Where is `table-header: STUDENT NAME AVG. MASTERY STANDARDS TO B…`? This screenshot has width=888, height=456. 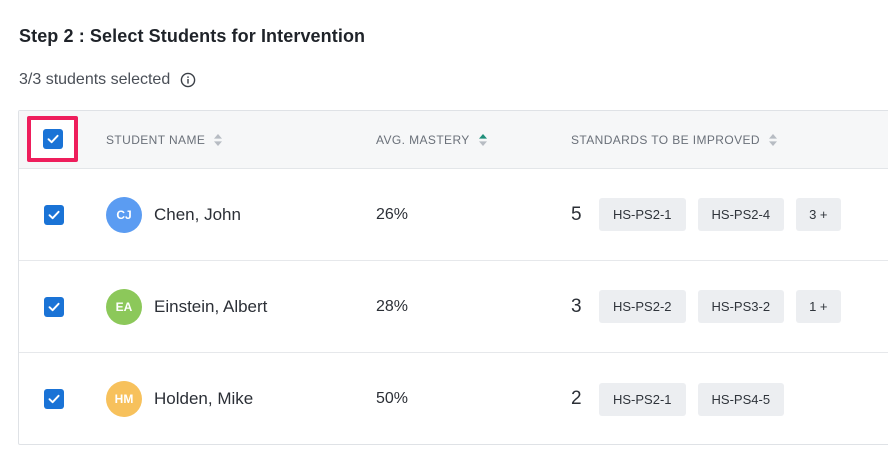
table-header: STUDENT NAME AVG. MASTERY STANDARDS TO B… is located at coordinates (453, 140).